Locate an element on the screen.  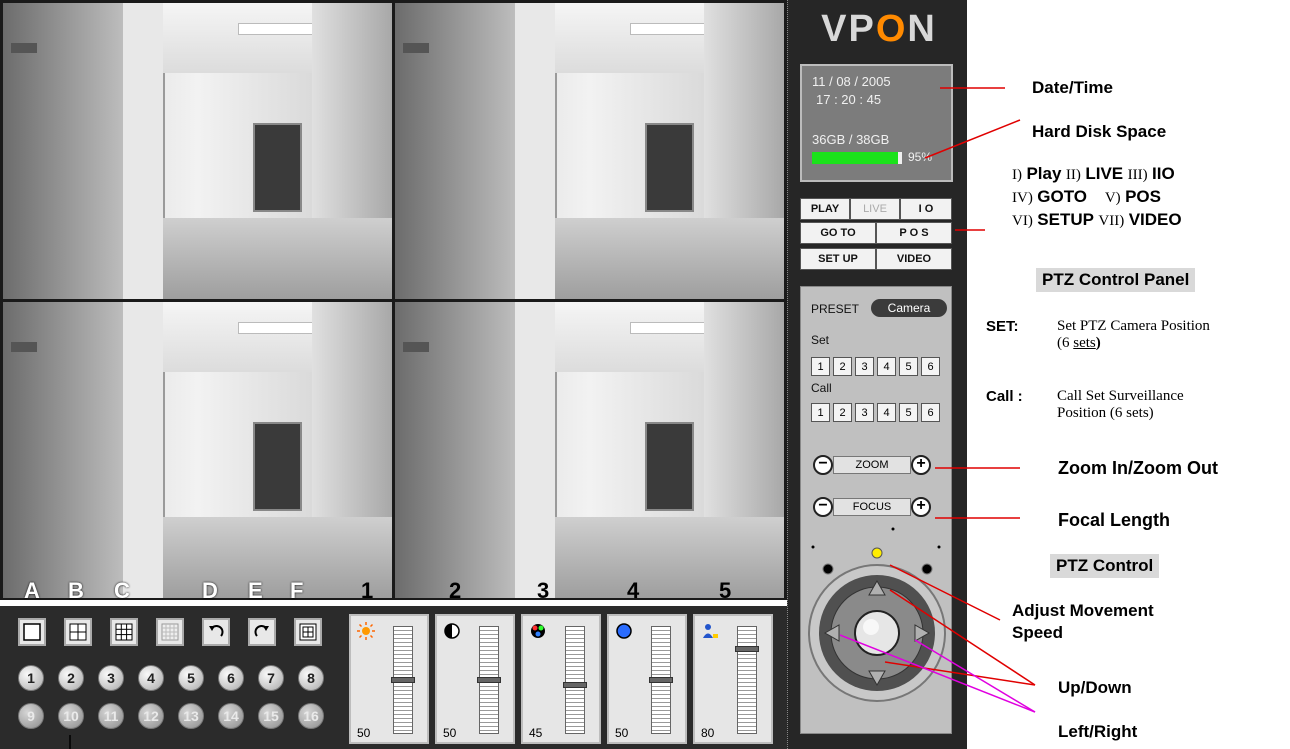
annotation-ptz-control: PTZ Control is located at coordinates (1105, 566).